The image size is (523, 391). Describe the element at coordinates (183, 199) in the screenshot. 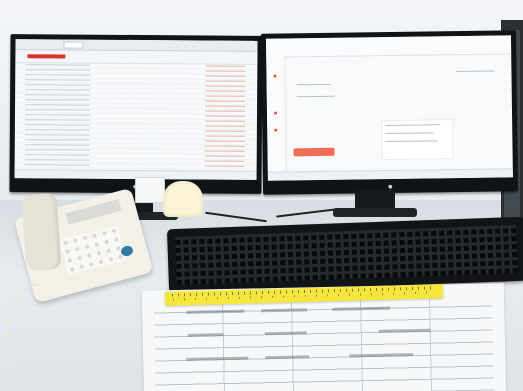

I see `small-ornament` at that location.